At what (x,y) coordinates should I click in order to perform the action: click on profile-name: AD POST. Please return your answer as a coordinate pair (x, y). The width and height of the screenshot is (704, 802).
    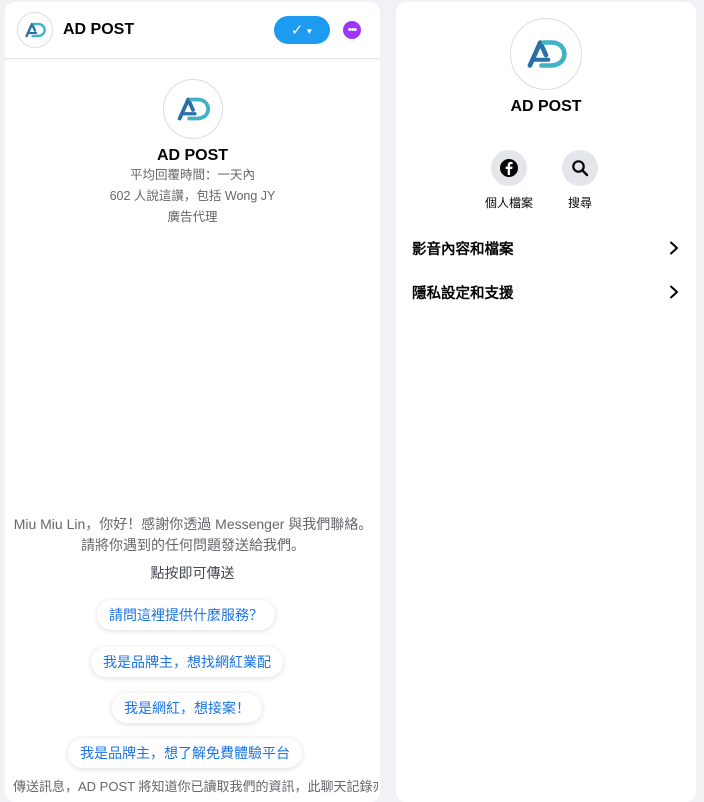
    Looking at the image, I should click on (192, 155).